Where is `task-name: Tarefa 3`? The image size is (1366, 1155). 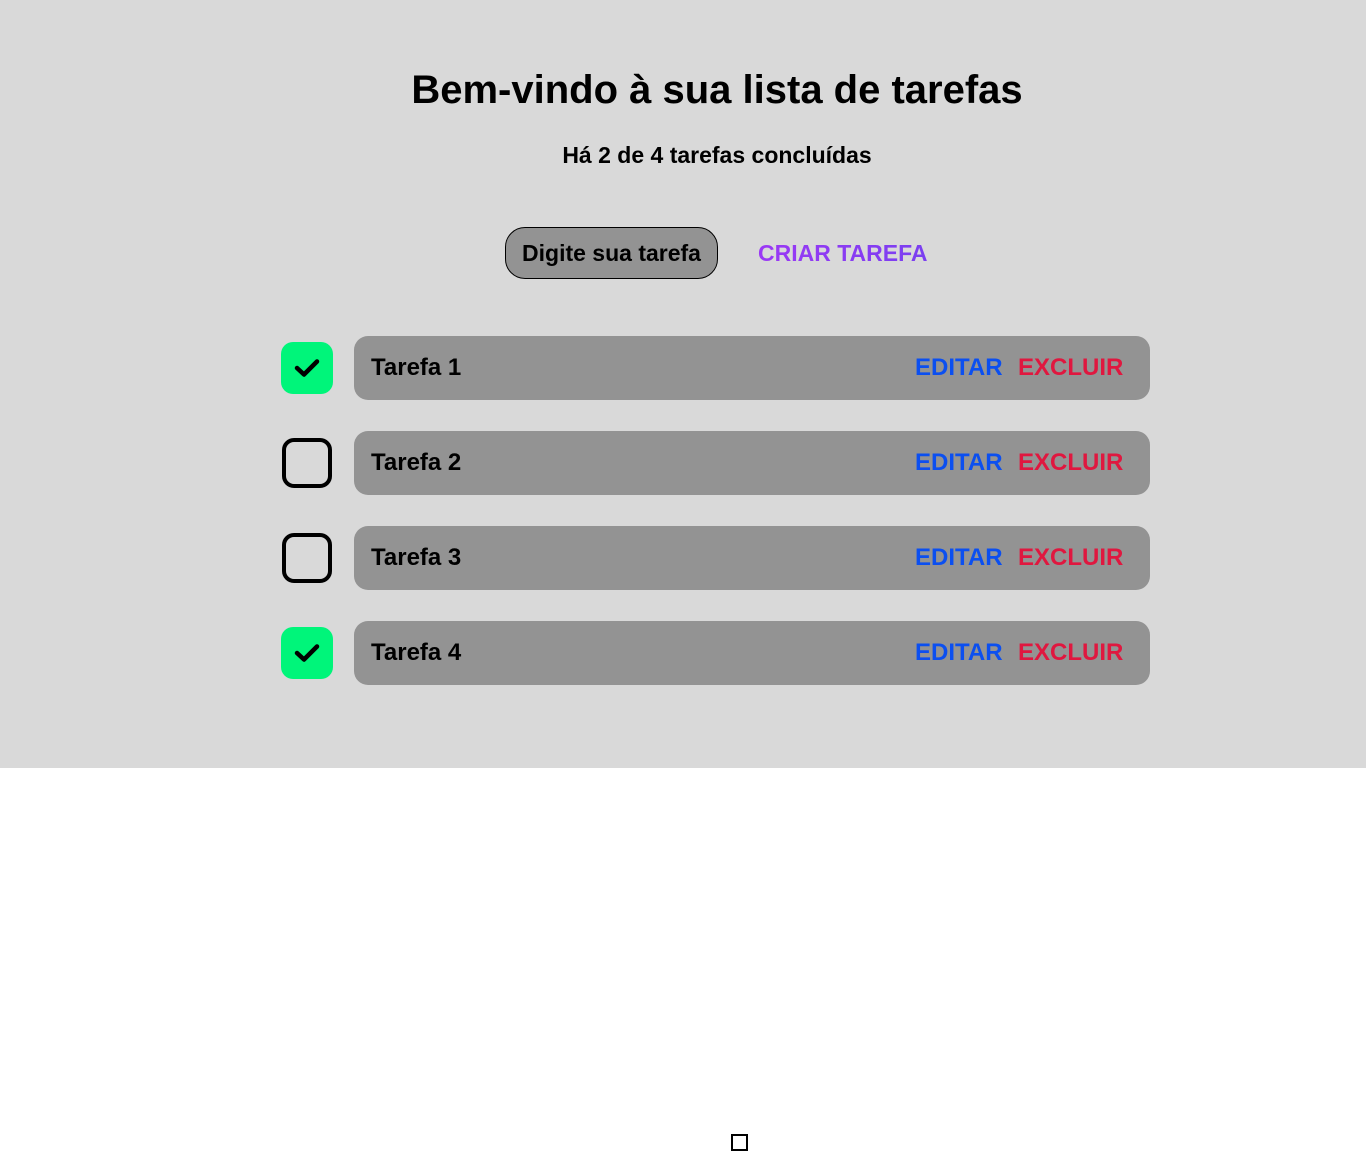 task-name: Tarefa 3 is located at coordinates (416, 557).